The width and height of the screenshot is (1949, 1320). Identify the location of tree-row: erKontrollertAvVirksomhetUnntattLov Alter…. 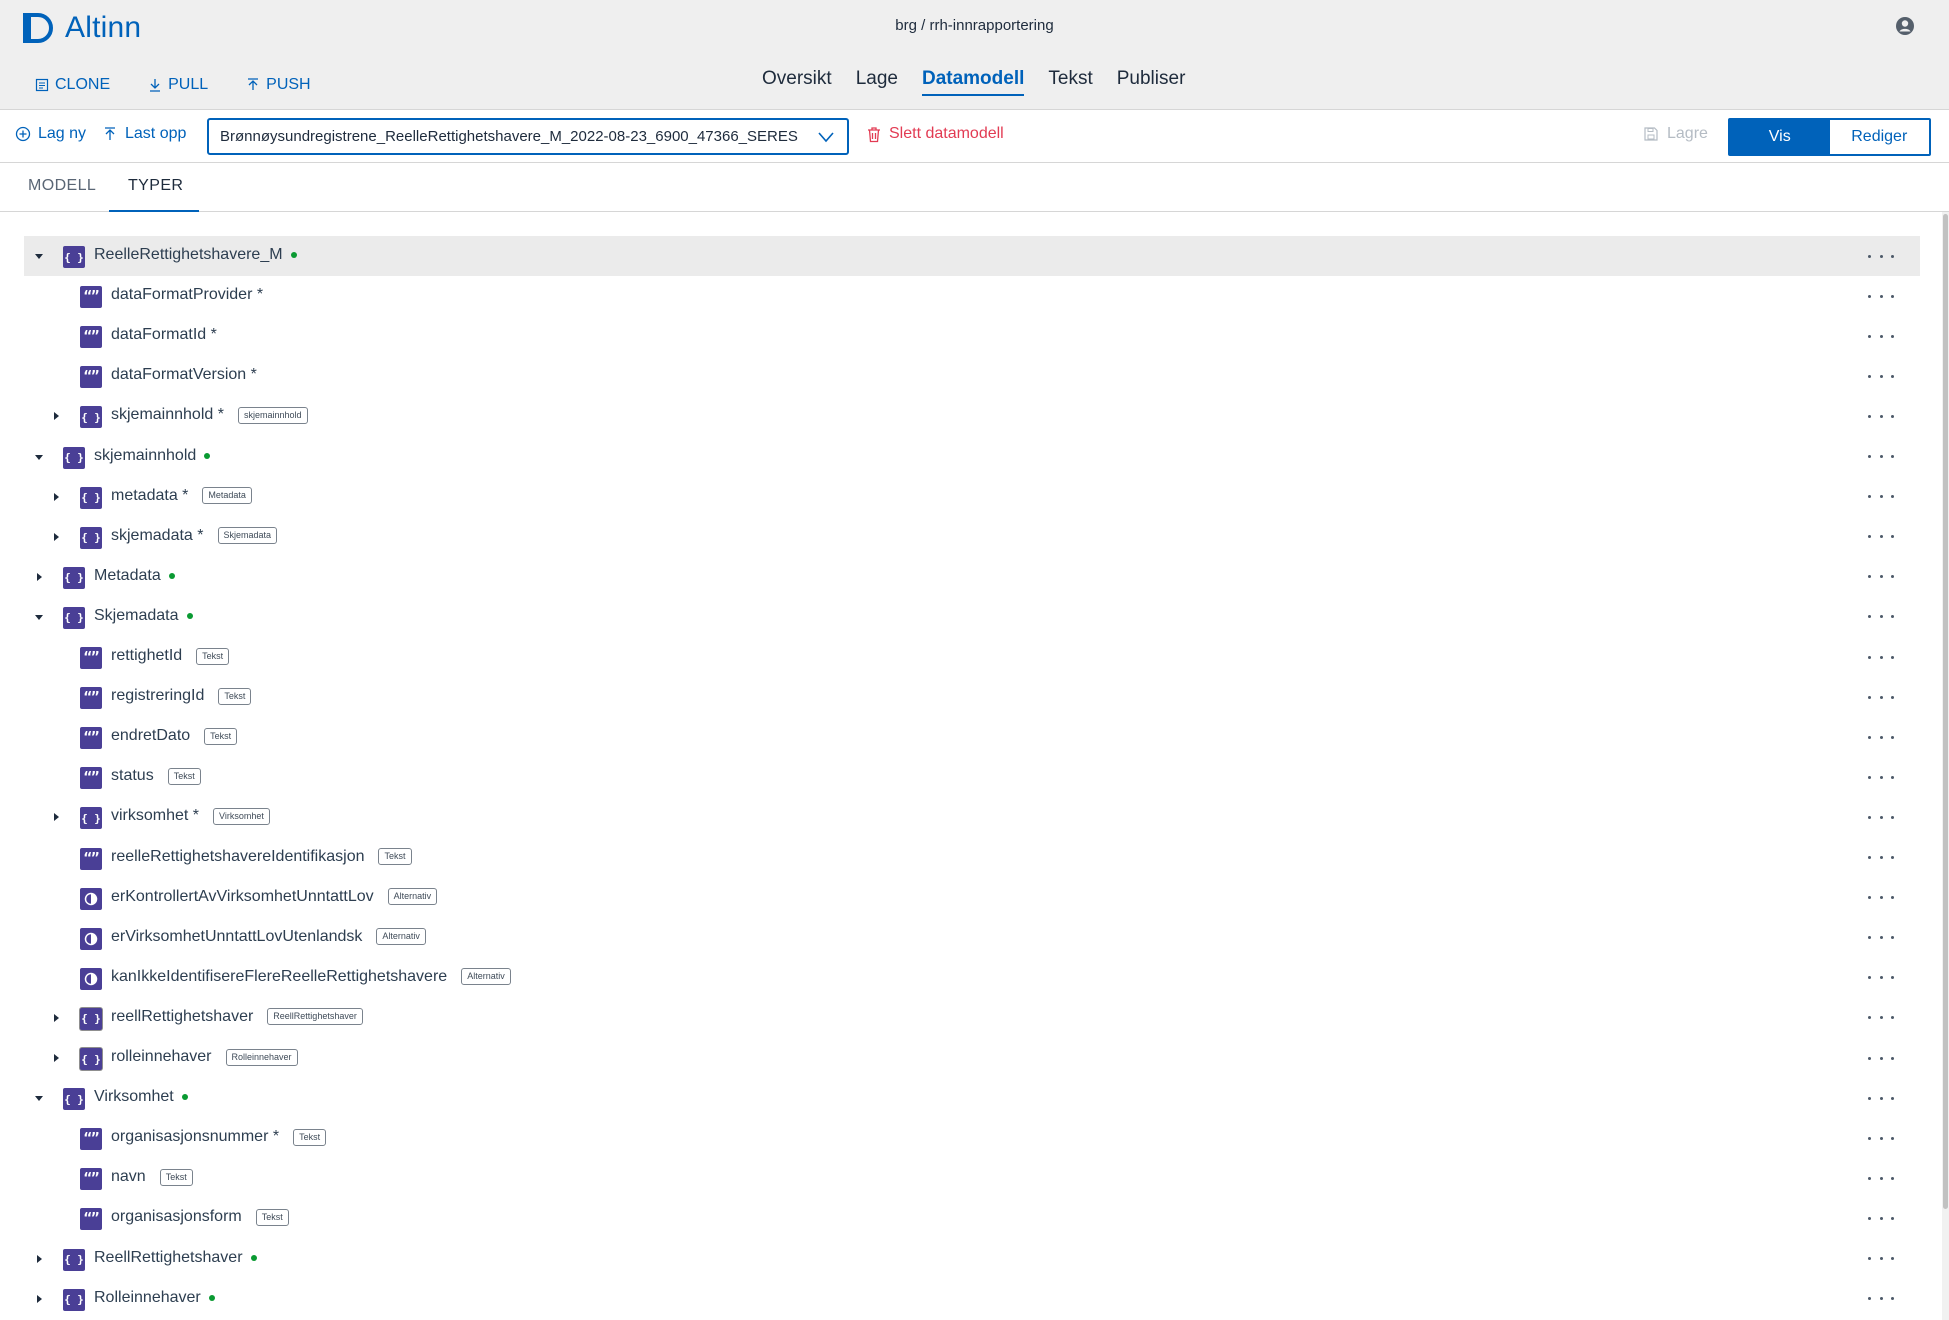
(972, 898).